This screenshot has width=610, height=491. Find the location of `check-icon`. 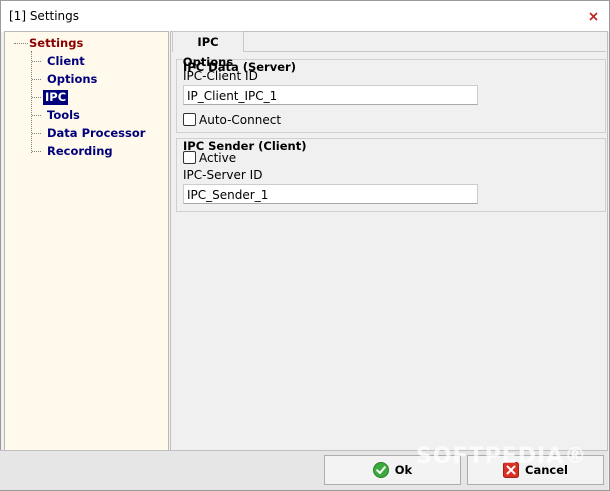

check-icon is located at coordinates (380, 470).